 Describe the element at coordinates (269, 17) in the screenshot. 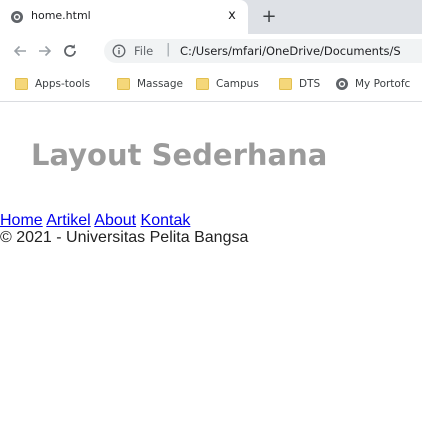

I see `new-tab-button: +` at that location.